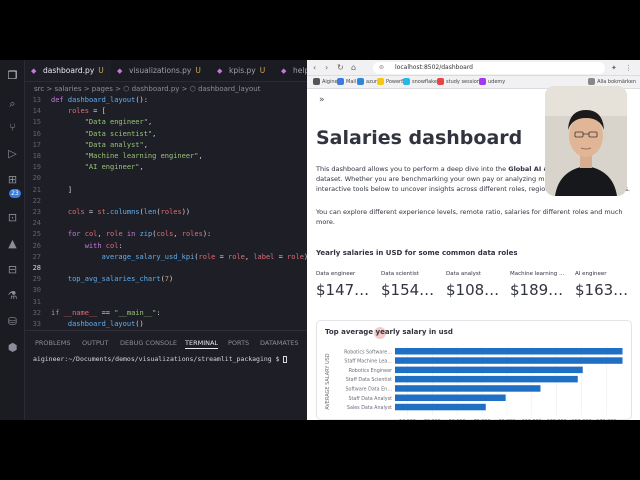 This screenshot has height=480, width=640. Describe the element at coordinates (420, 82) in the screenshot. I see `bookmark-item: snowflake` at that location.